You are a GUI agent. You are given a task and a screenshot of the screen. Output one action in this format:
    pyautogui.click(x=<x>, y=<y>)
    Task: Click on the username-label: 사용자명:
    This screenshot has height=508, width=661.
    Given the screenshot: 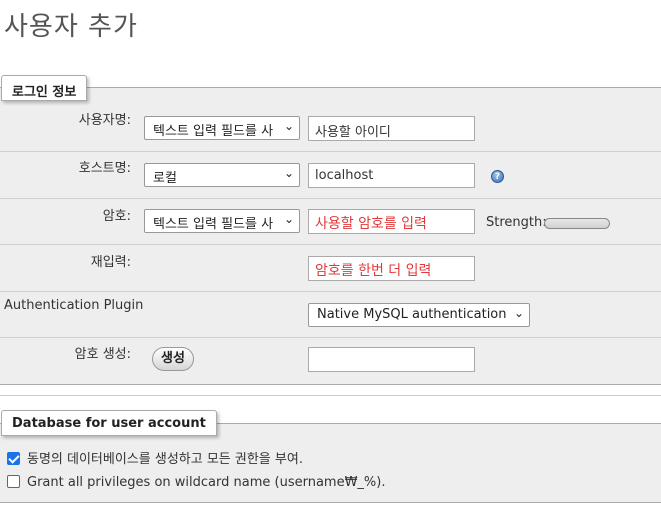 What is the action you would take?
    pyautogui.click(x=104, y=120)
    